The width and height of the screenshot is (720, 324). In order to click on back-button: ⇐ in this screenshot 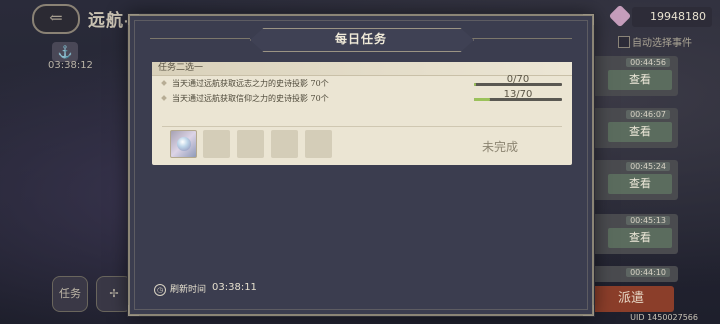, I will do `click(56, 19)`.